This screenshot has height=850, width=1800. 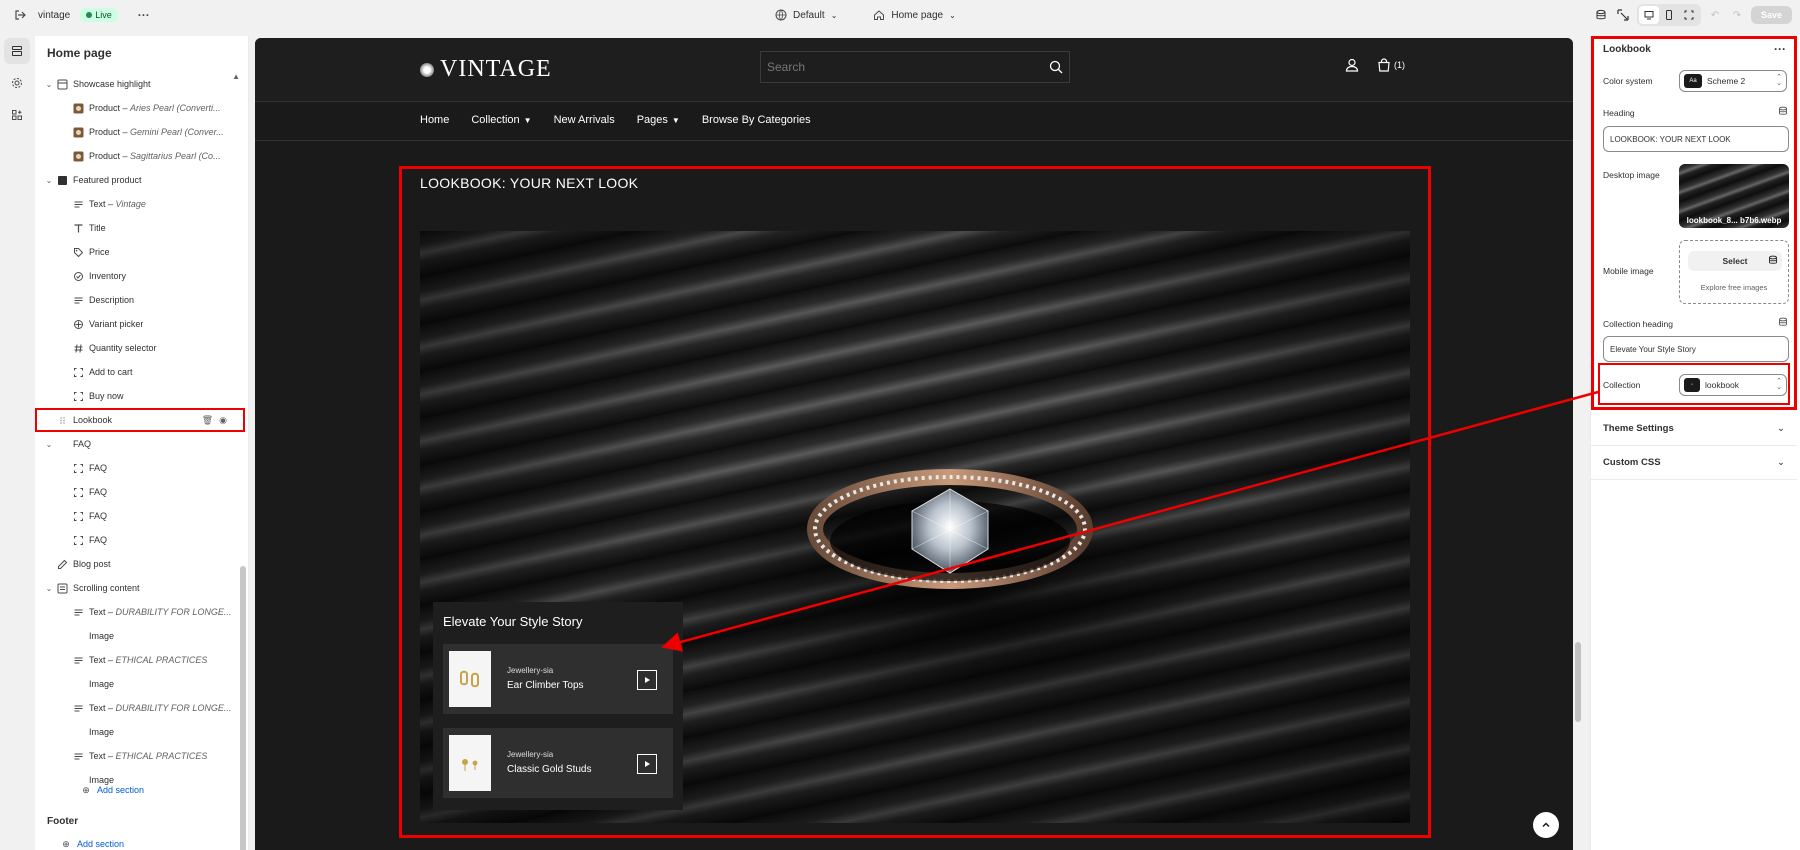 I want to click on settings-gear-icon, so click(x=17, y=83).